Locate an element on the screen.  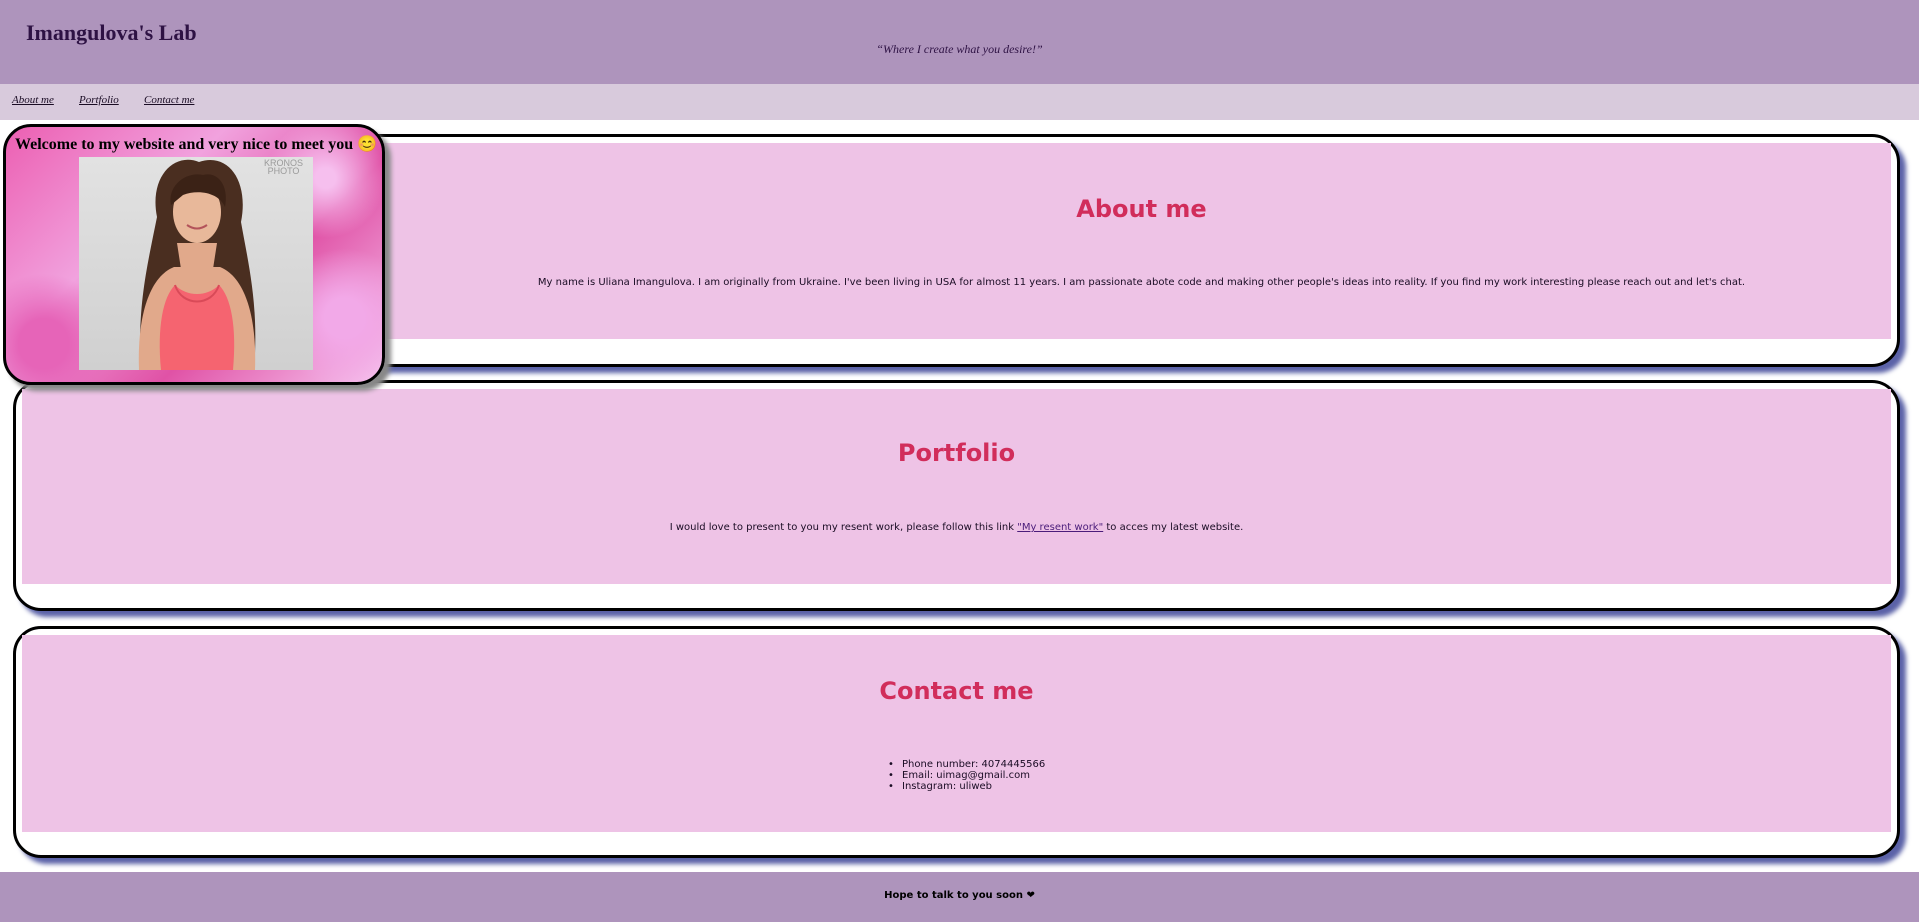
nav-link-contact: Contact me is located at coordinates (169, 100).